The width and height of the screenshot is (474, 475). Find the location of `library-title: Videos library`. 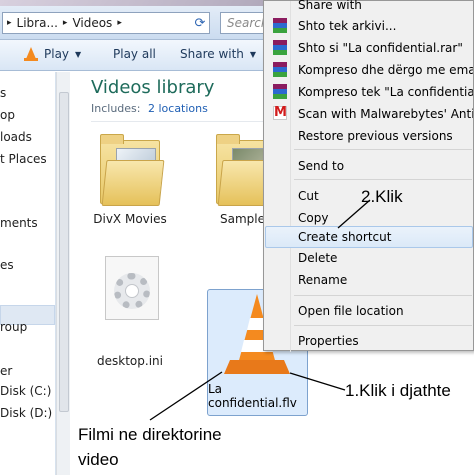

library-title: Videos library is located at coordinates (153, 87).